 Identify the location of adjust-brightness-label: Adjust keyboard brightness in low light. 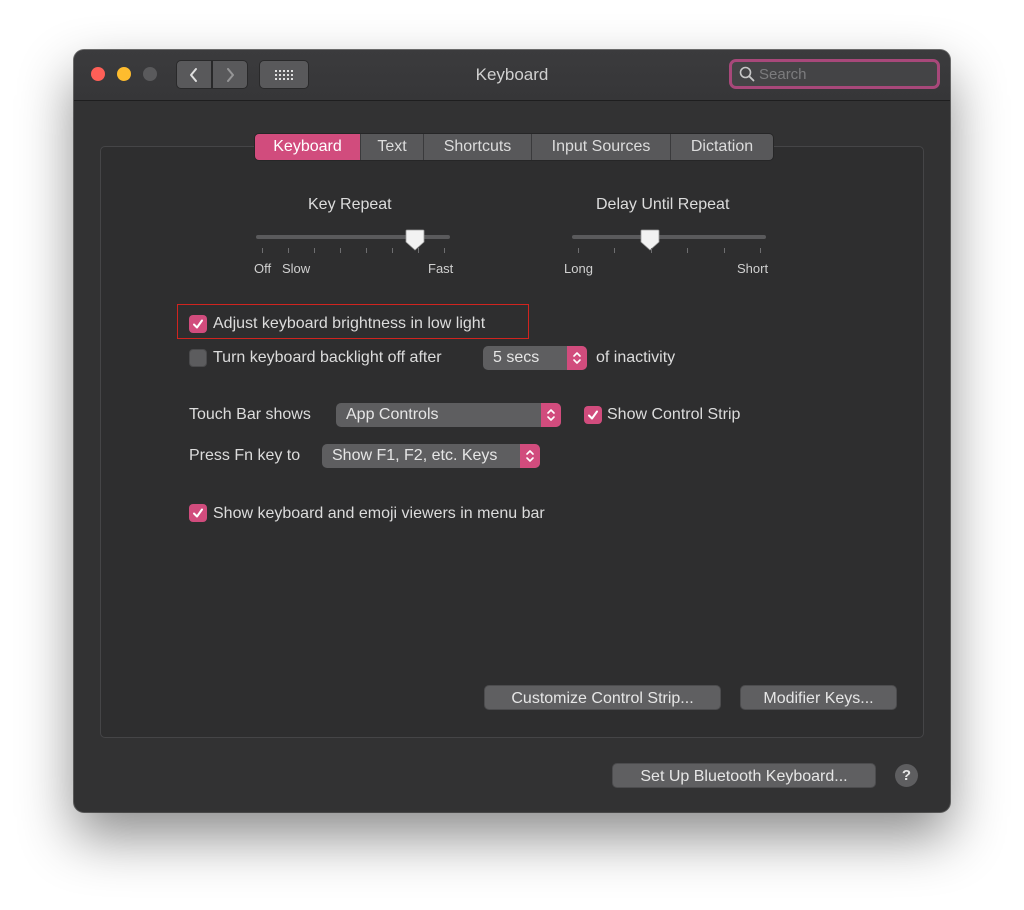
(349, 323).